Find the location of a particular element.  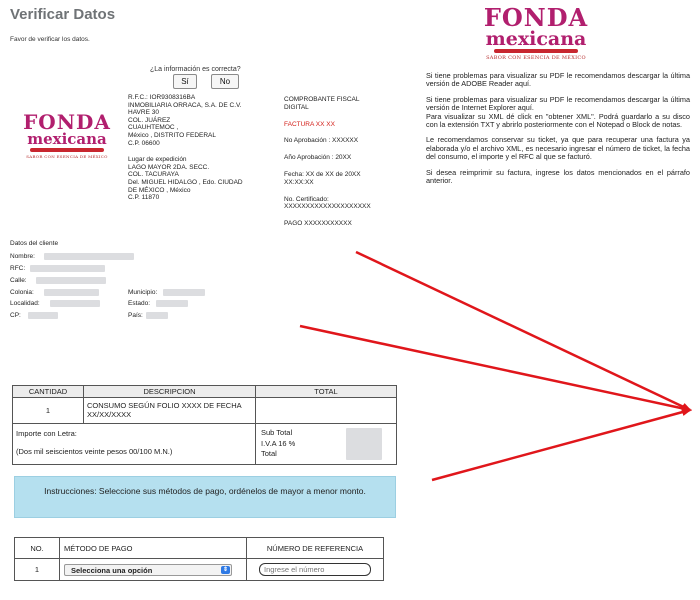

arrow-to-instructions is located at coordinates (561, 445).